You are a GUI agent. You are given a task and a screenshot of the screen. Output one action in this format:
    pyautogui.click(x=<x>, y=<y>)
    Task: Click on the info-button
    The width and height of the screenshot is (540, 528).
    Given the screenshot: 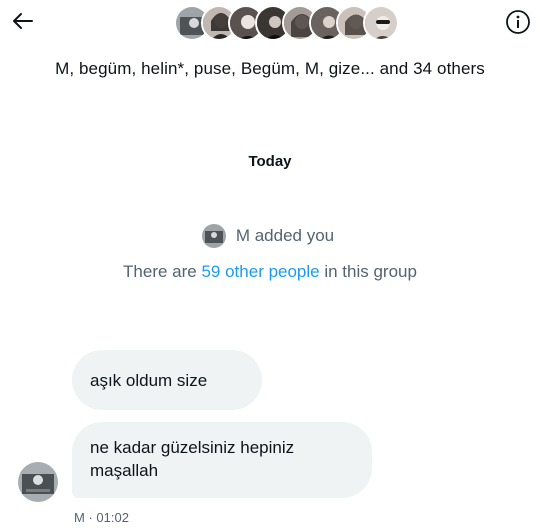 What is the action you would take?
    pyautogui.click(x=518, y=22)
    